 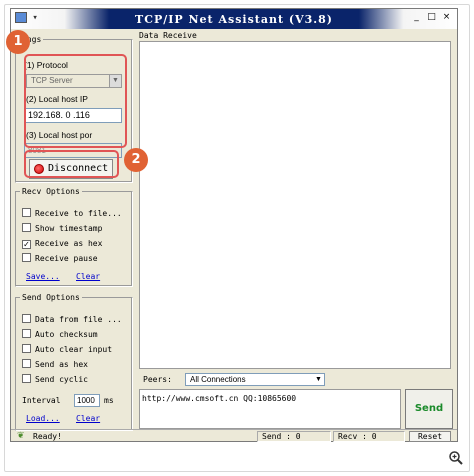 What do you see at coordinates (88, 276) in the screenshot?
I see `recv-clear-link: Clear` at bounding box center [88, 276].